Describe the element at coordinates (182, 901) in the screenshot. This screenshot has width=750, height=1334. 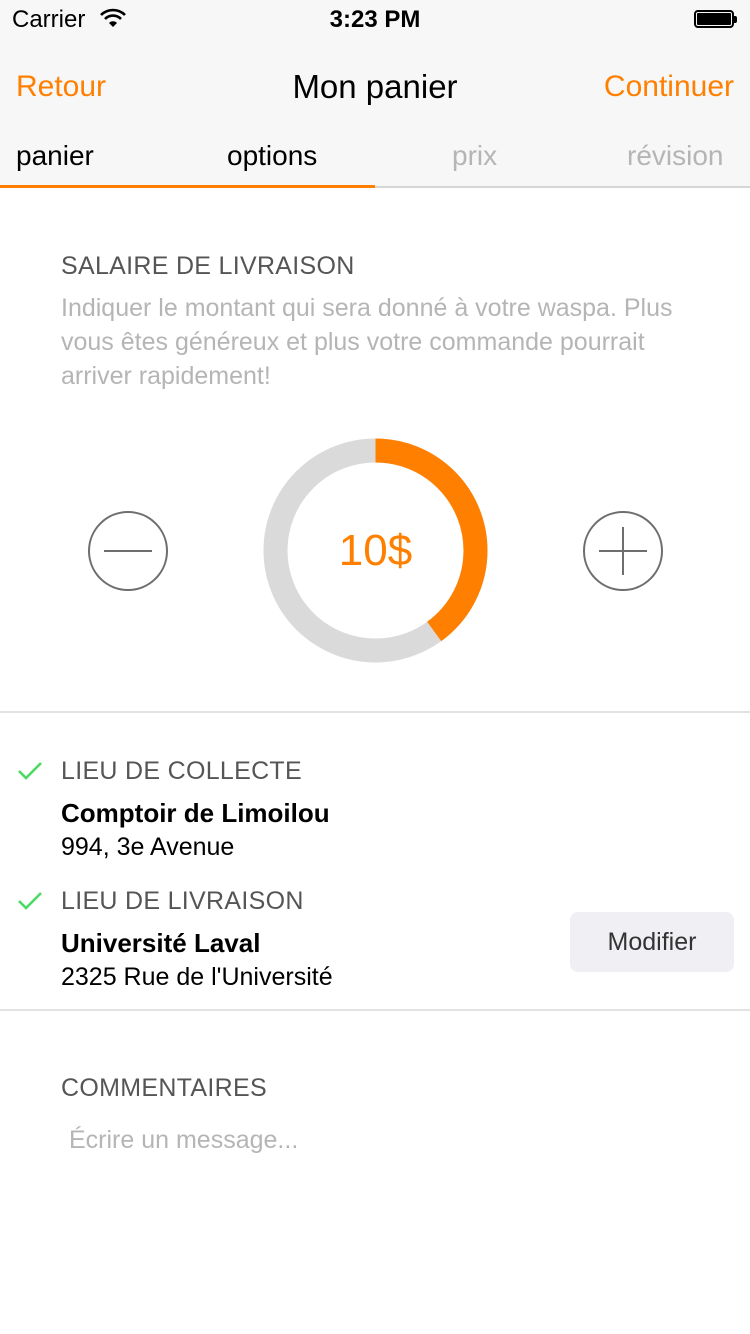
I see `dropoff-label: LIEU DE LIVRAISON` at that location.